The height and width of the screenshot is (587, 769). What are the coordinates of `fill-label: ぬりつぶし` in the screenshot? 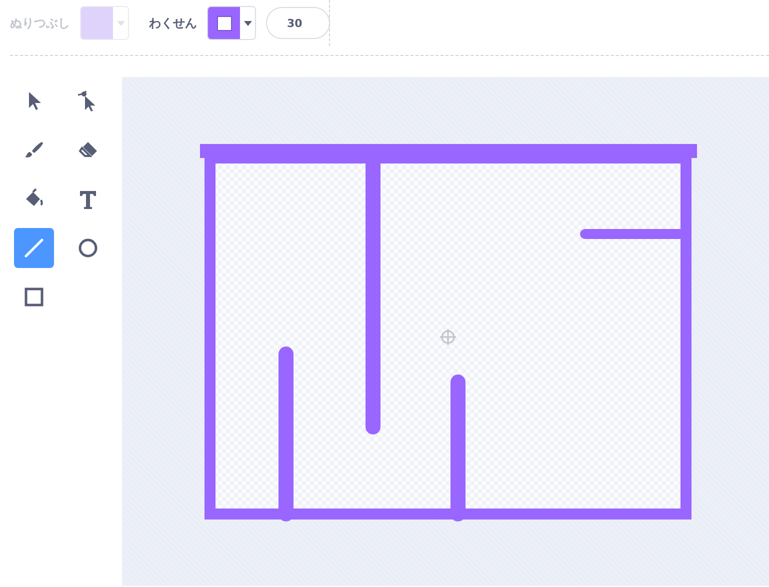 It's located at (40, 23).